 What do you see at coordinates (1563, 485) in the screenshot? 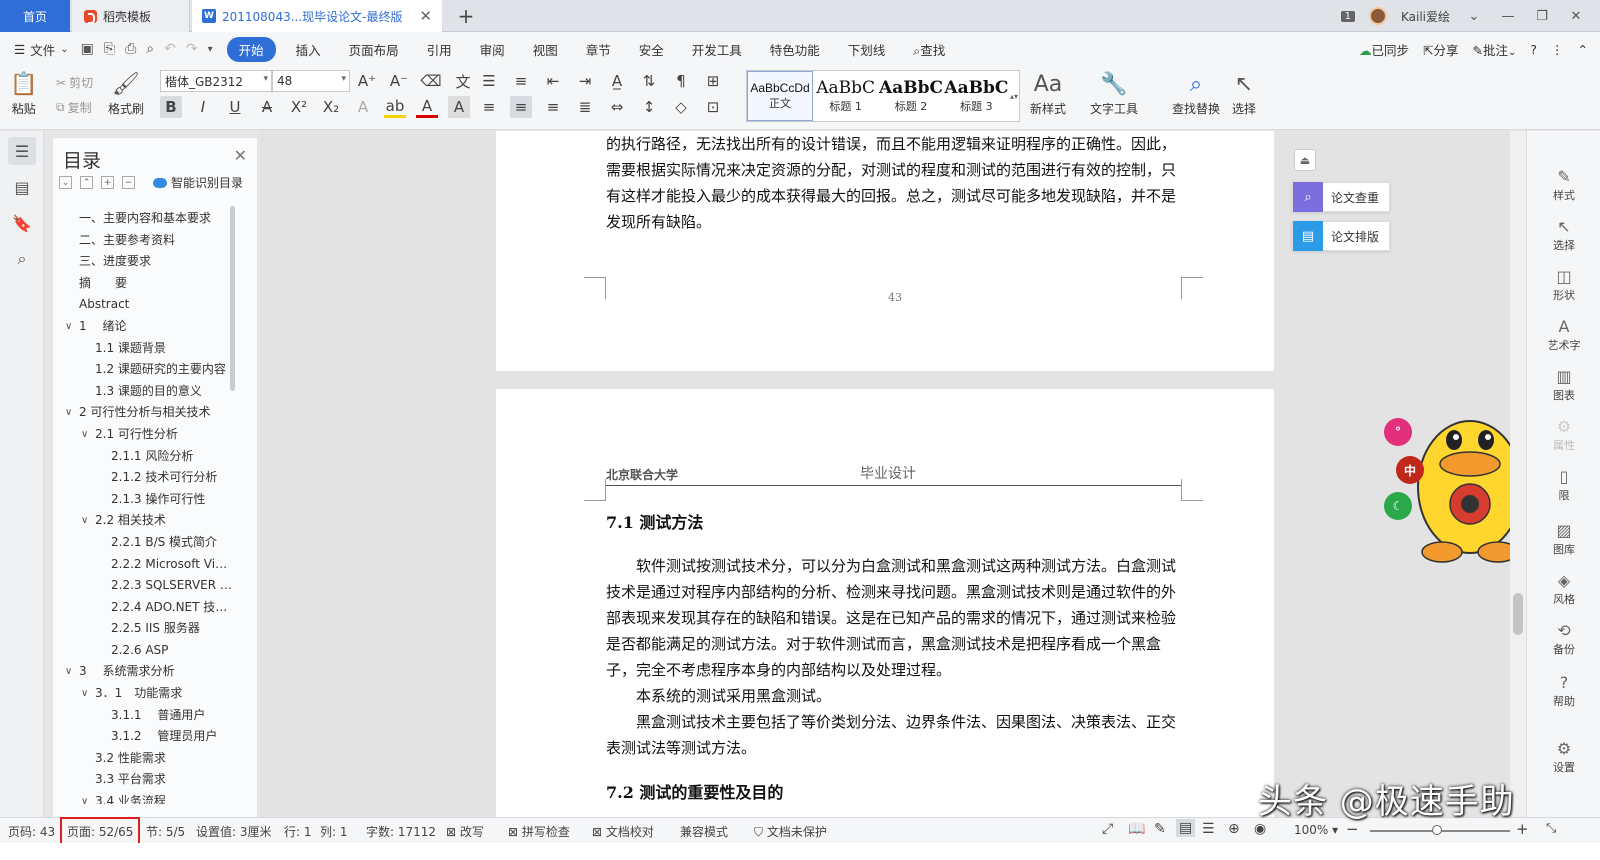
I see `sidebar-item-limit: ▯ 限` at bounding box center [1563, 485].